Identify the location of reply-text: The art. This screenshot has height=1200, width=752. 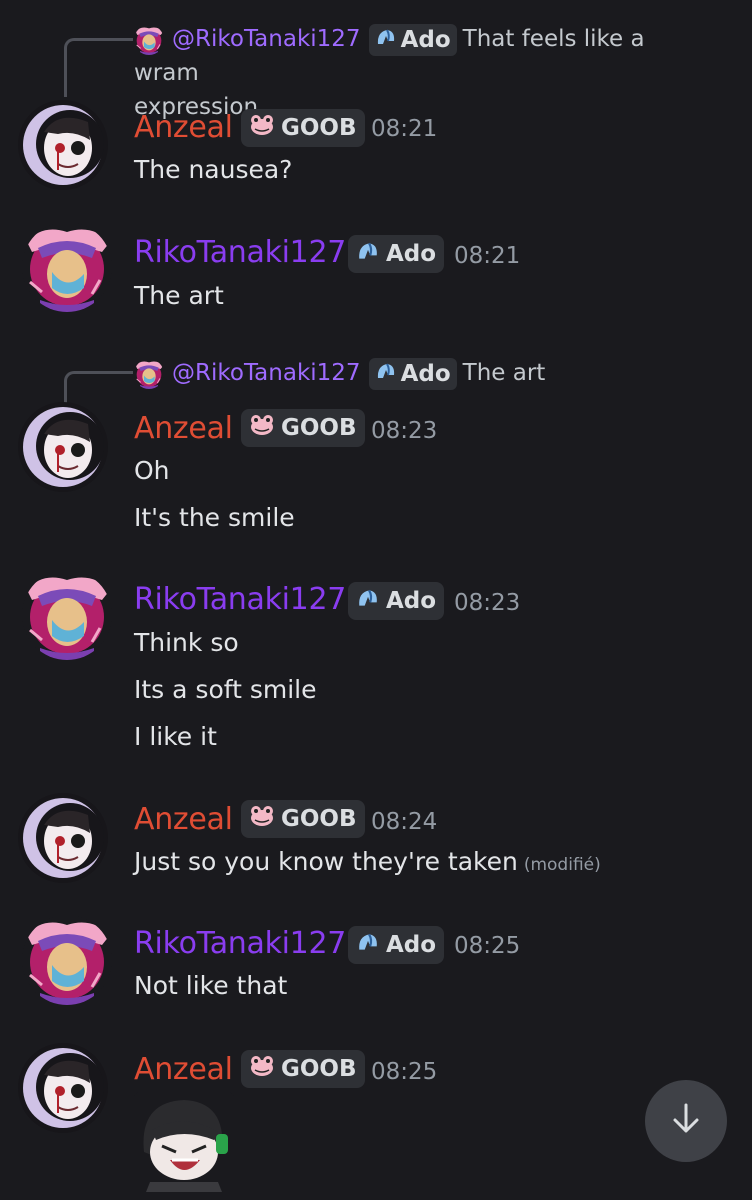
(504, 373).